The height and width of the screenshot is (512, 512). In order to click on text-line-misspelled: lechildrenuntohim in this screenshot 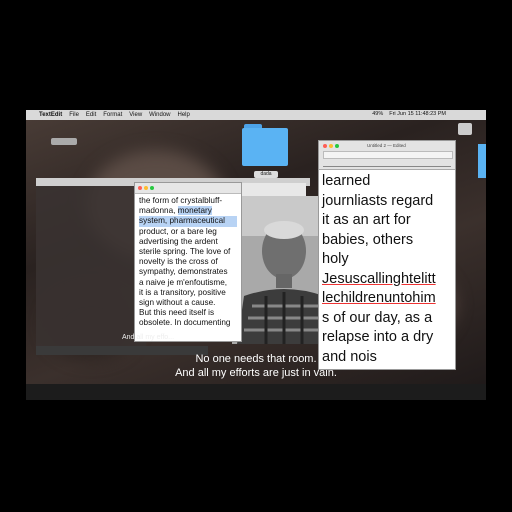, I will do `click(379, 298)`.